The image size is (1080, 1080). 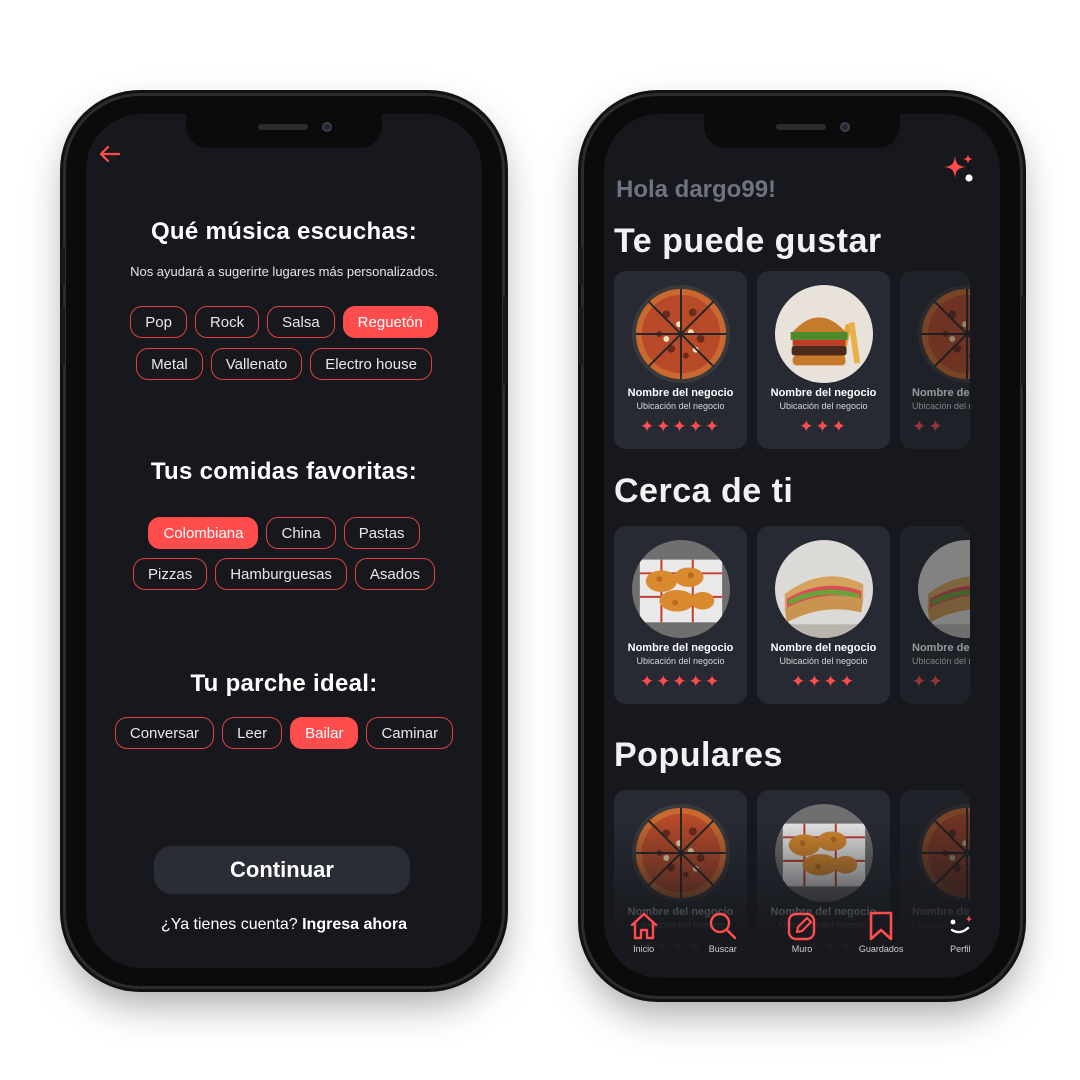 I want to click on section-title-for-you: Te puede gustar, so click(x=748, y=241).